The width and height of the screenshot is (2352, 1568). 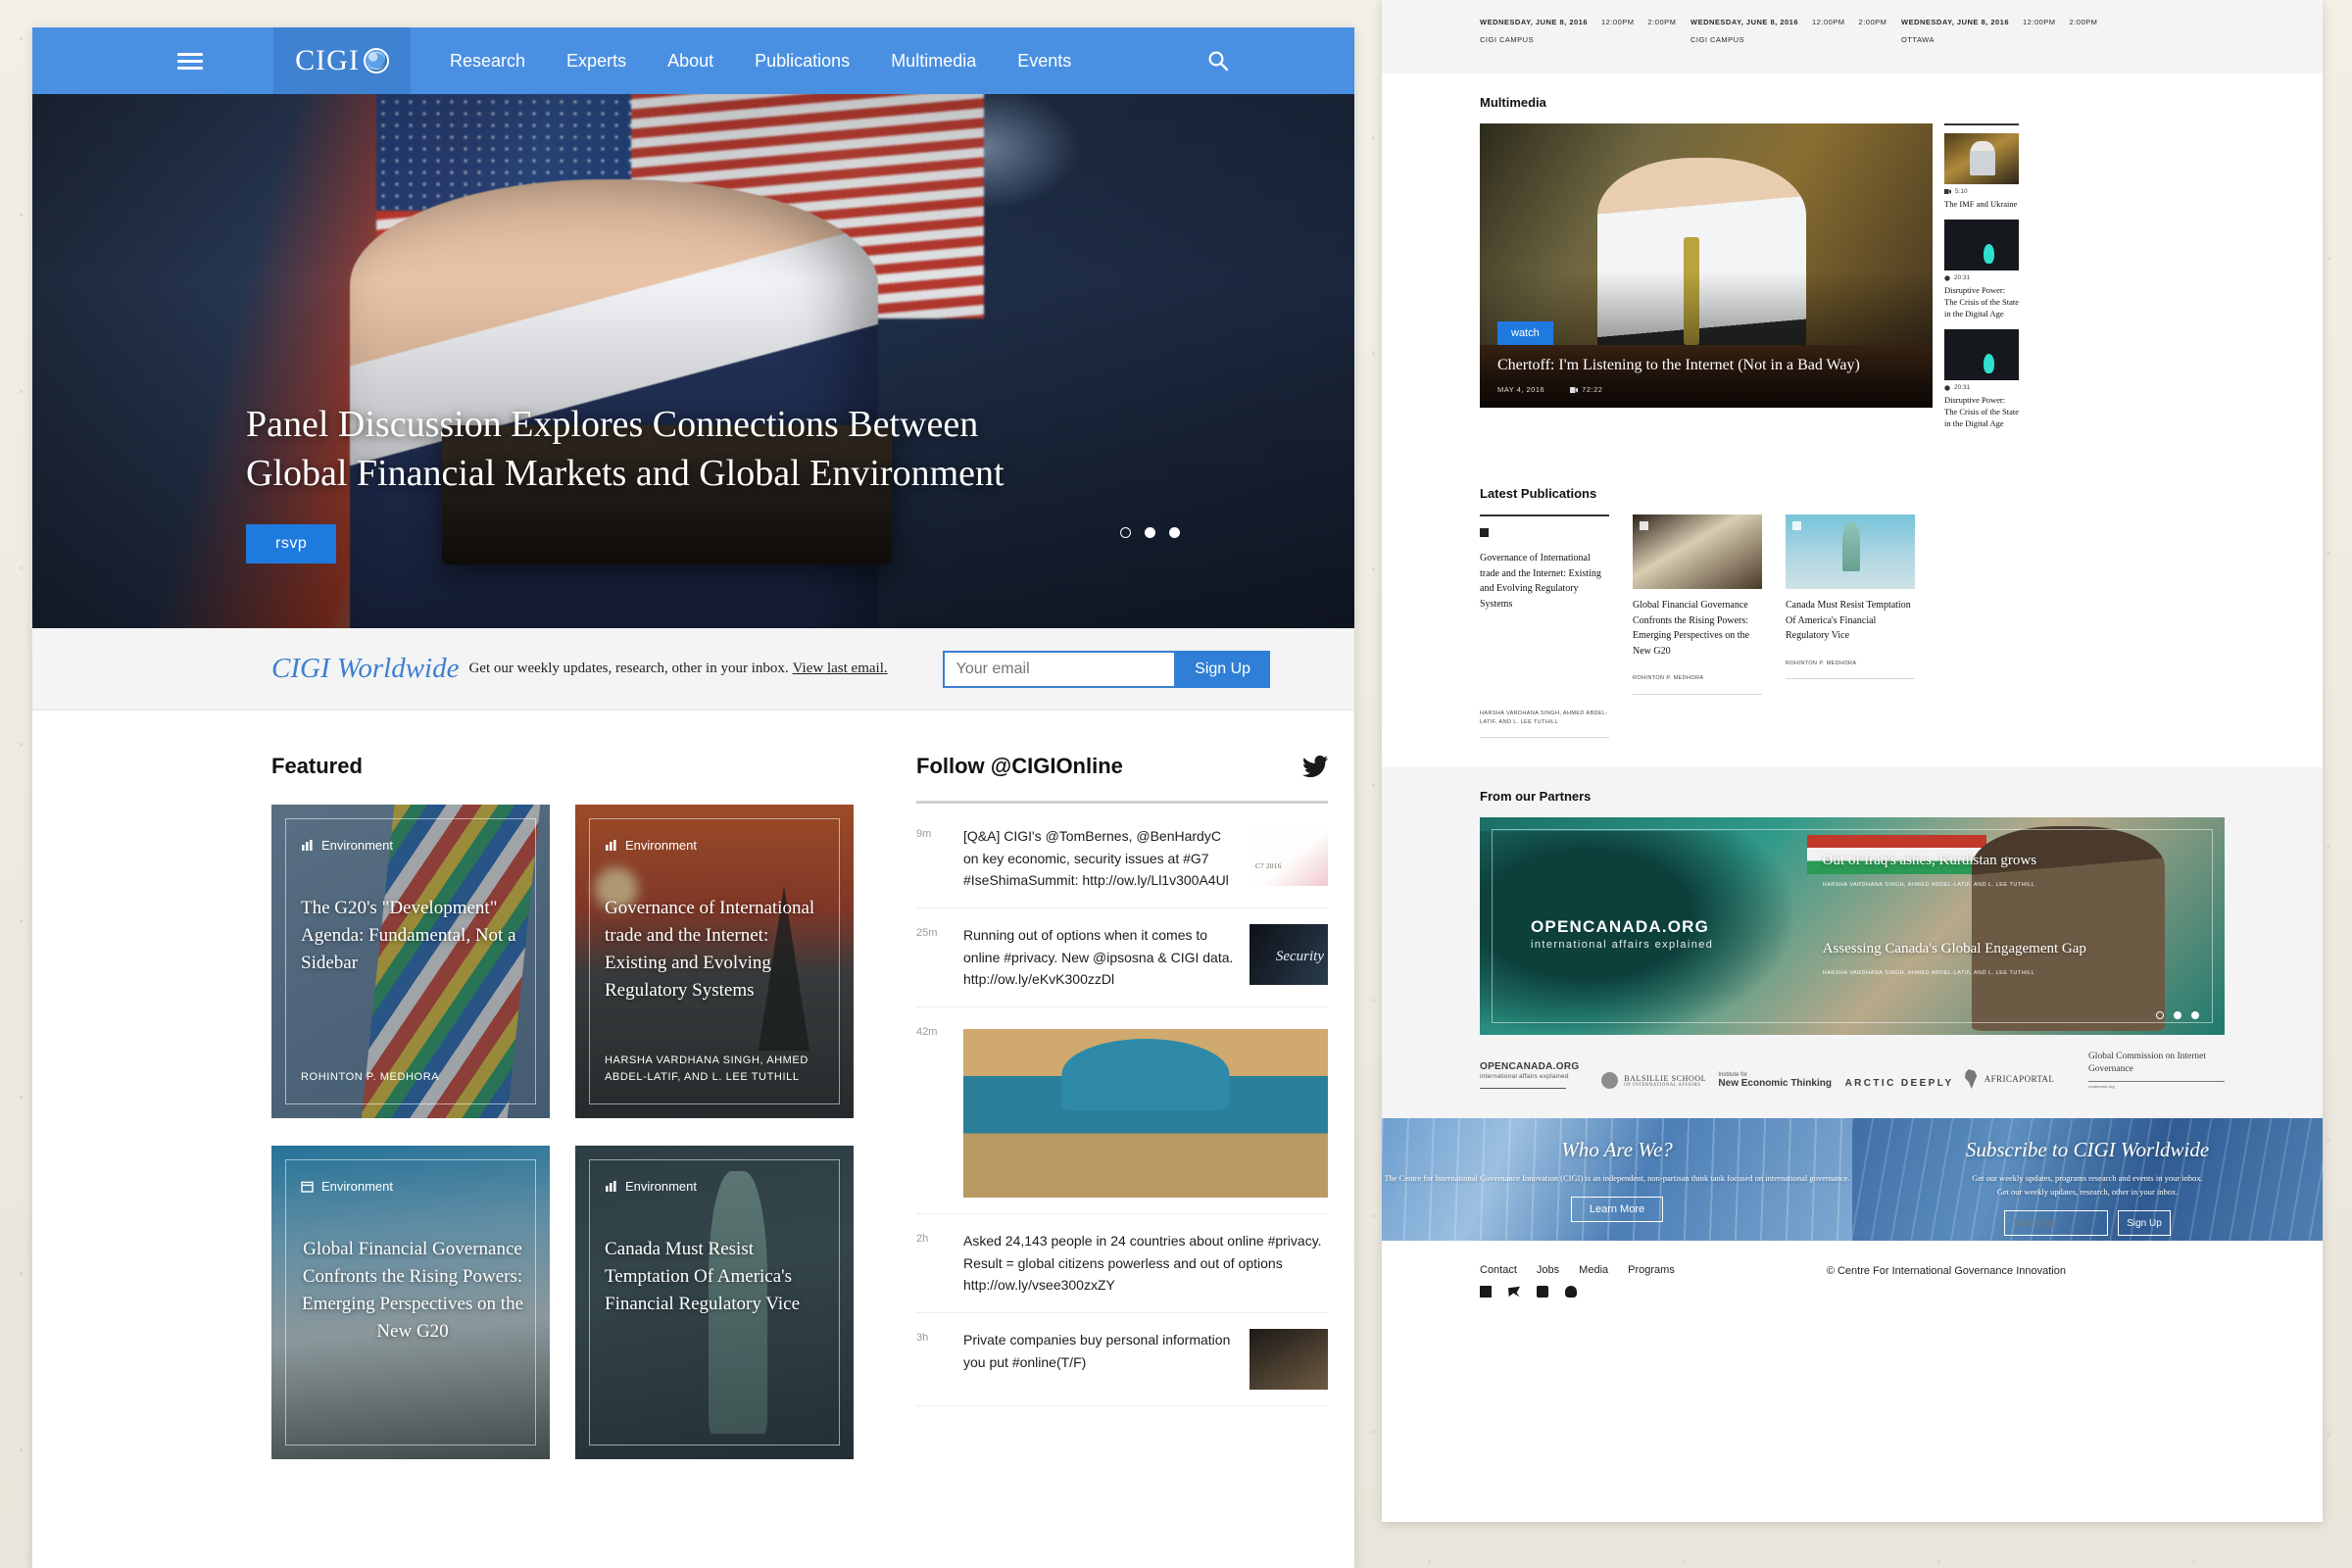 I want to click on nav-item-publications: Publications, so click(x=802, y=61).